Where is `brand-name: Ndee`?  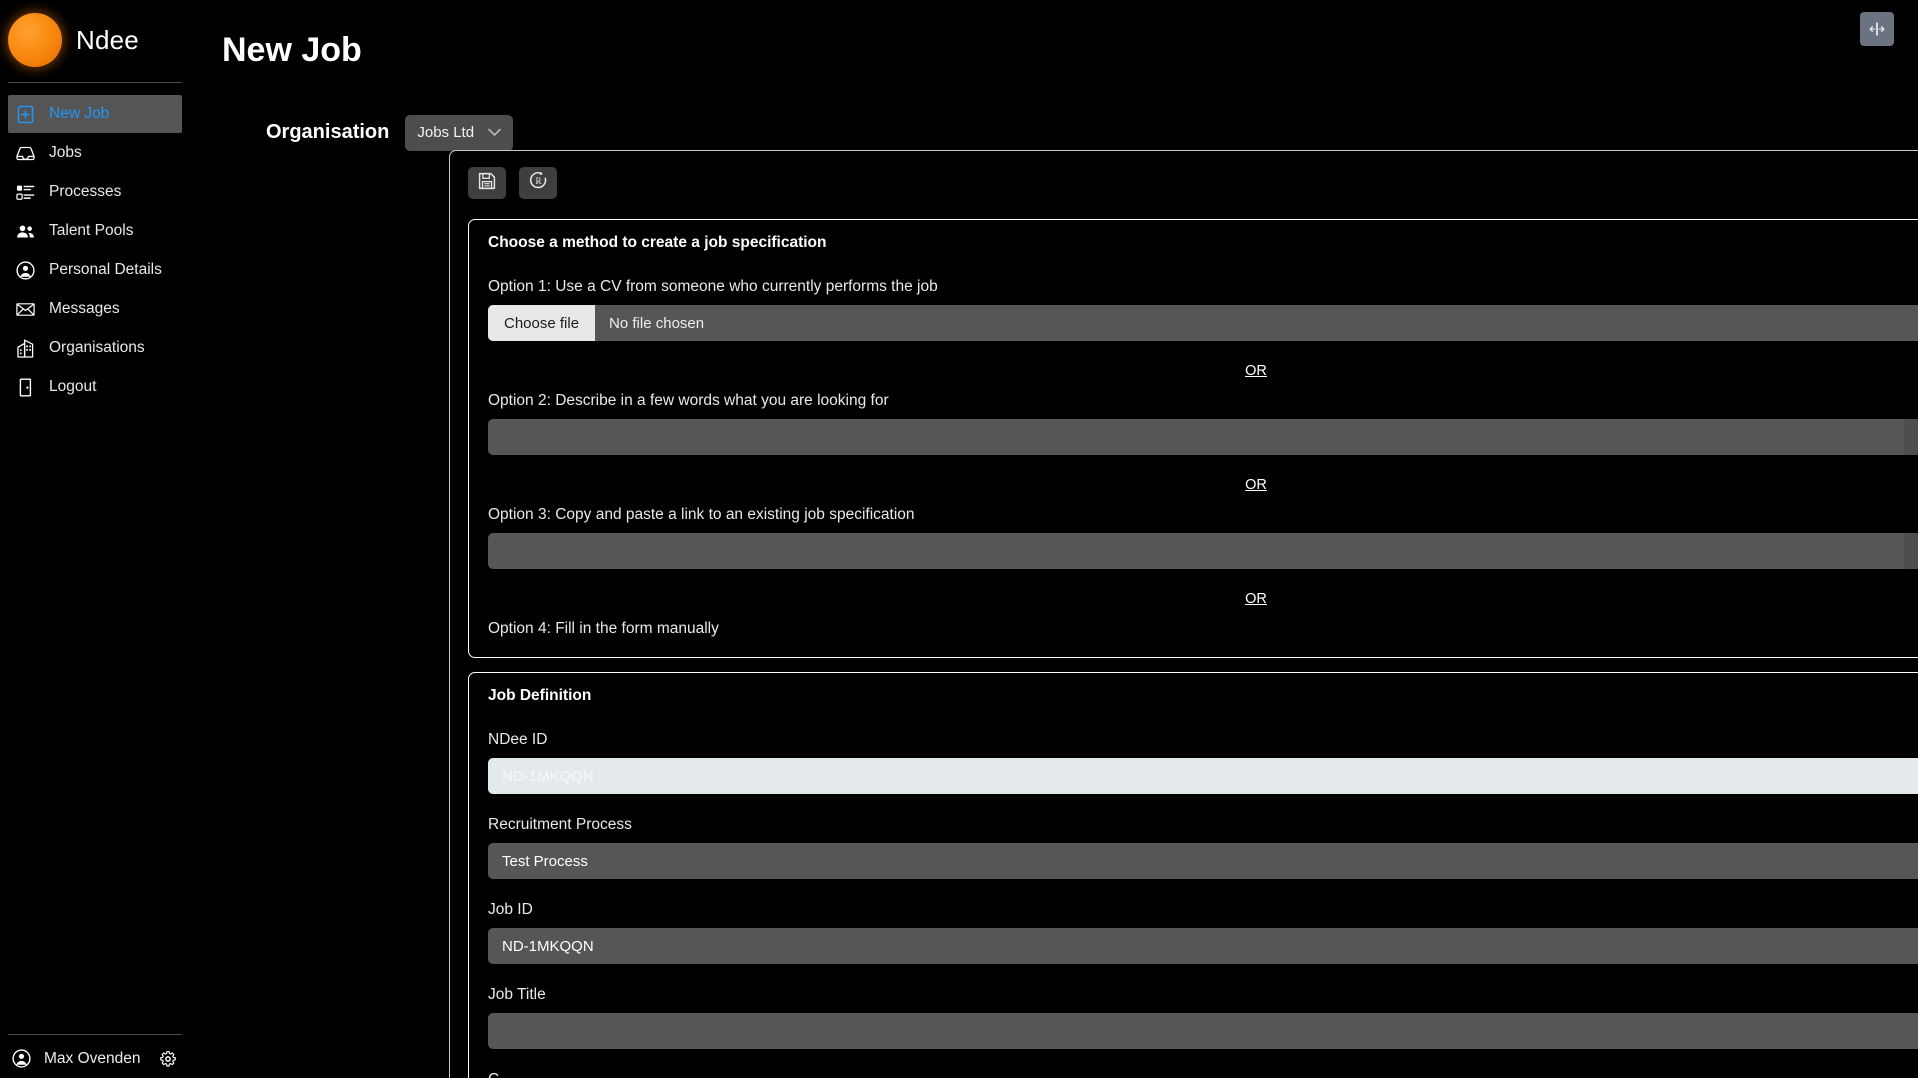
brand-name: Ndee is located at coordinates (107, 40).